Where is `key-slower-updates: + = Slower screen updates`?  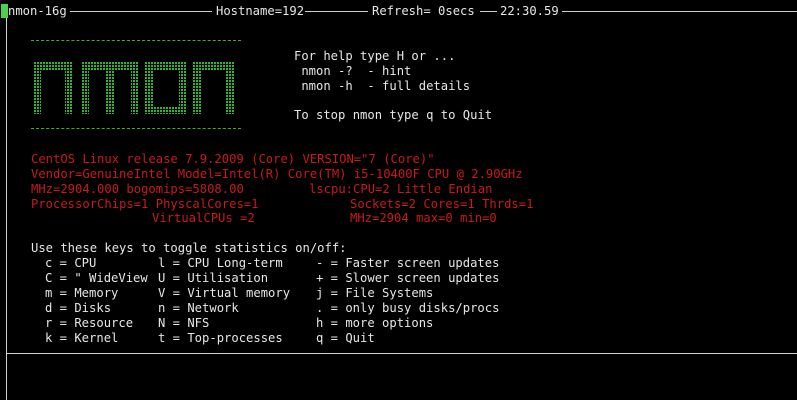
key-slower-updates: + = Slower screen updates is located at coordinates (408, 278).